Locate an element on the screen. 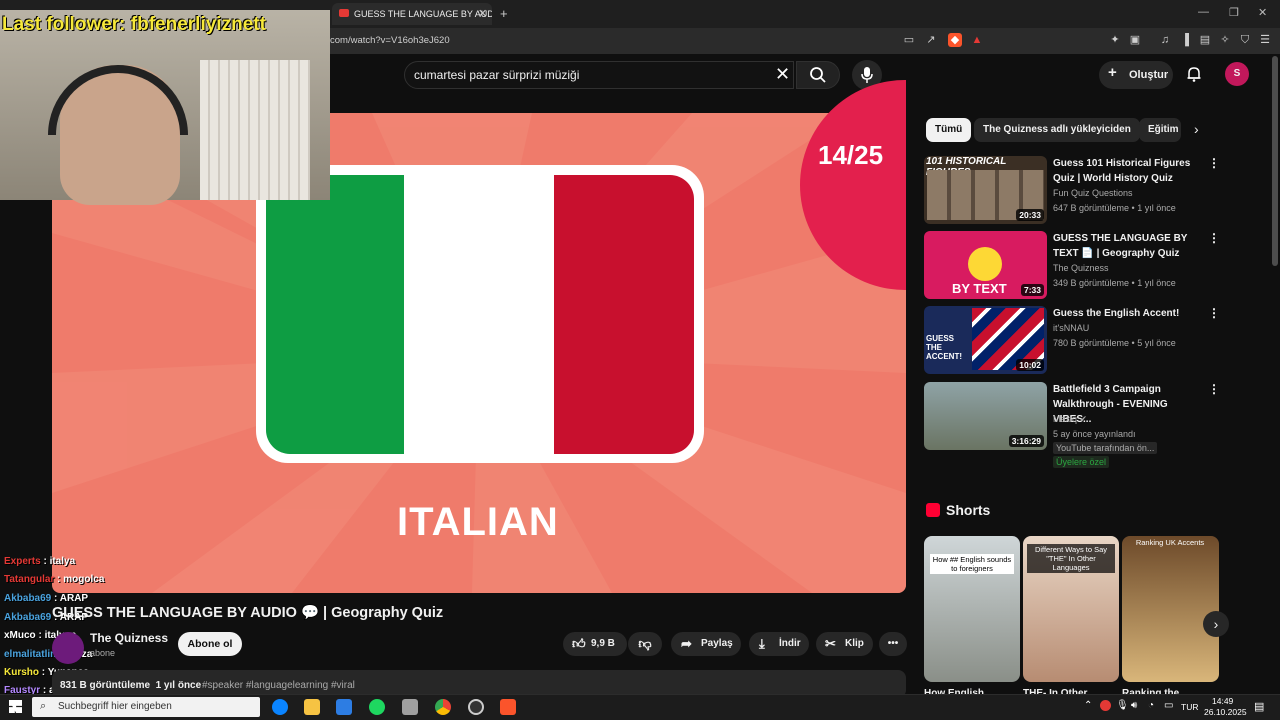 Image resolution: width=1280 pixels, height=720 pixels. obs-icon is located at coordinates (476, 707).